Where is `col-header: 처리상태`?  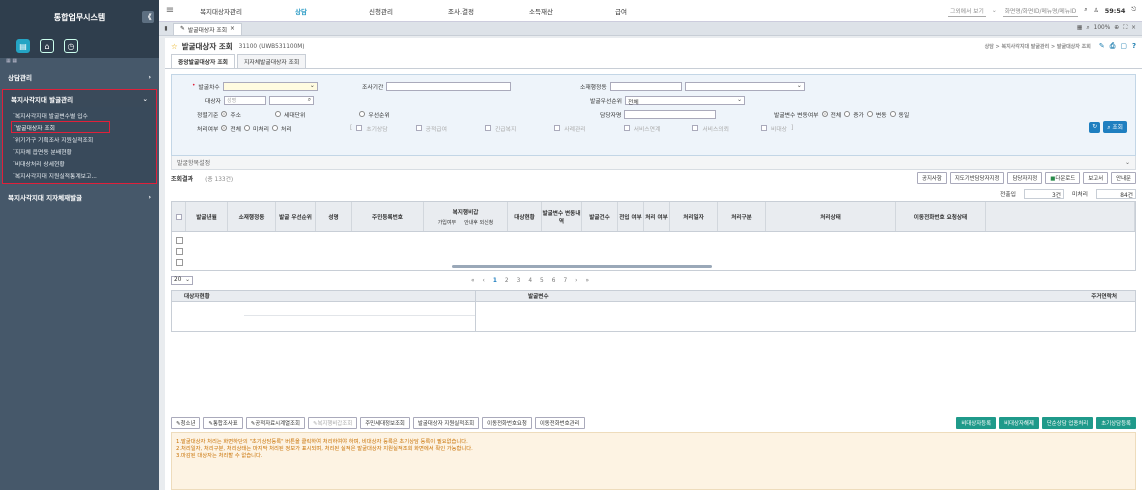 col-header: 처리상태 is located at coordinates (831, 216).